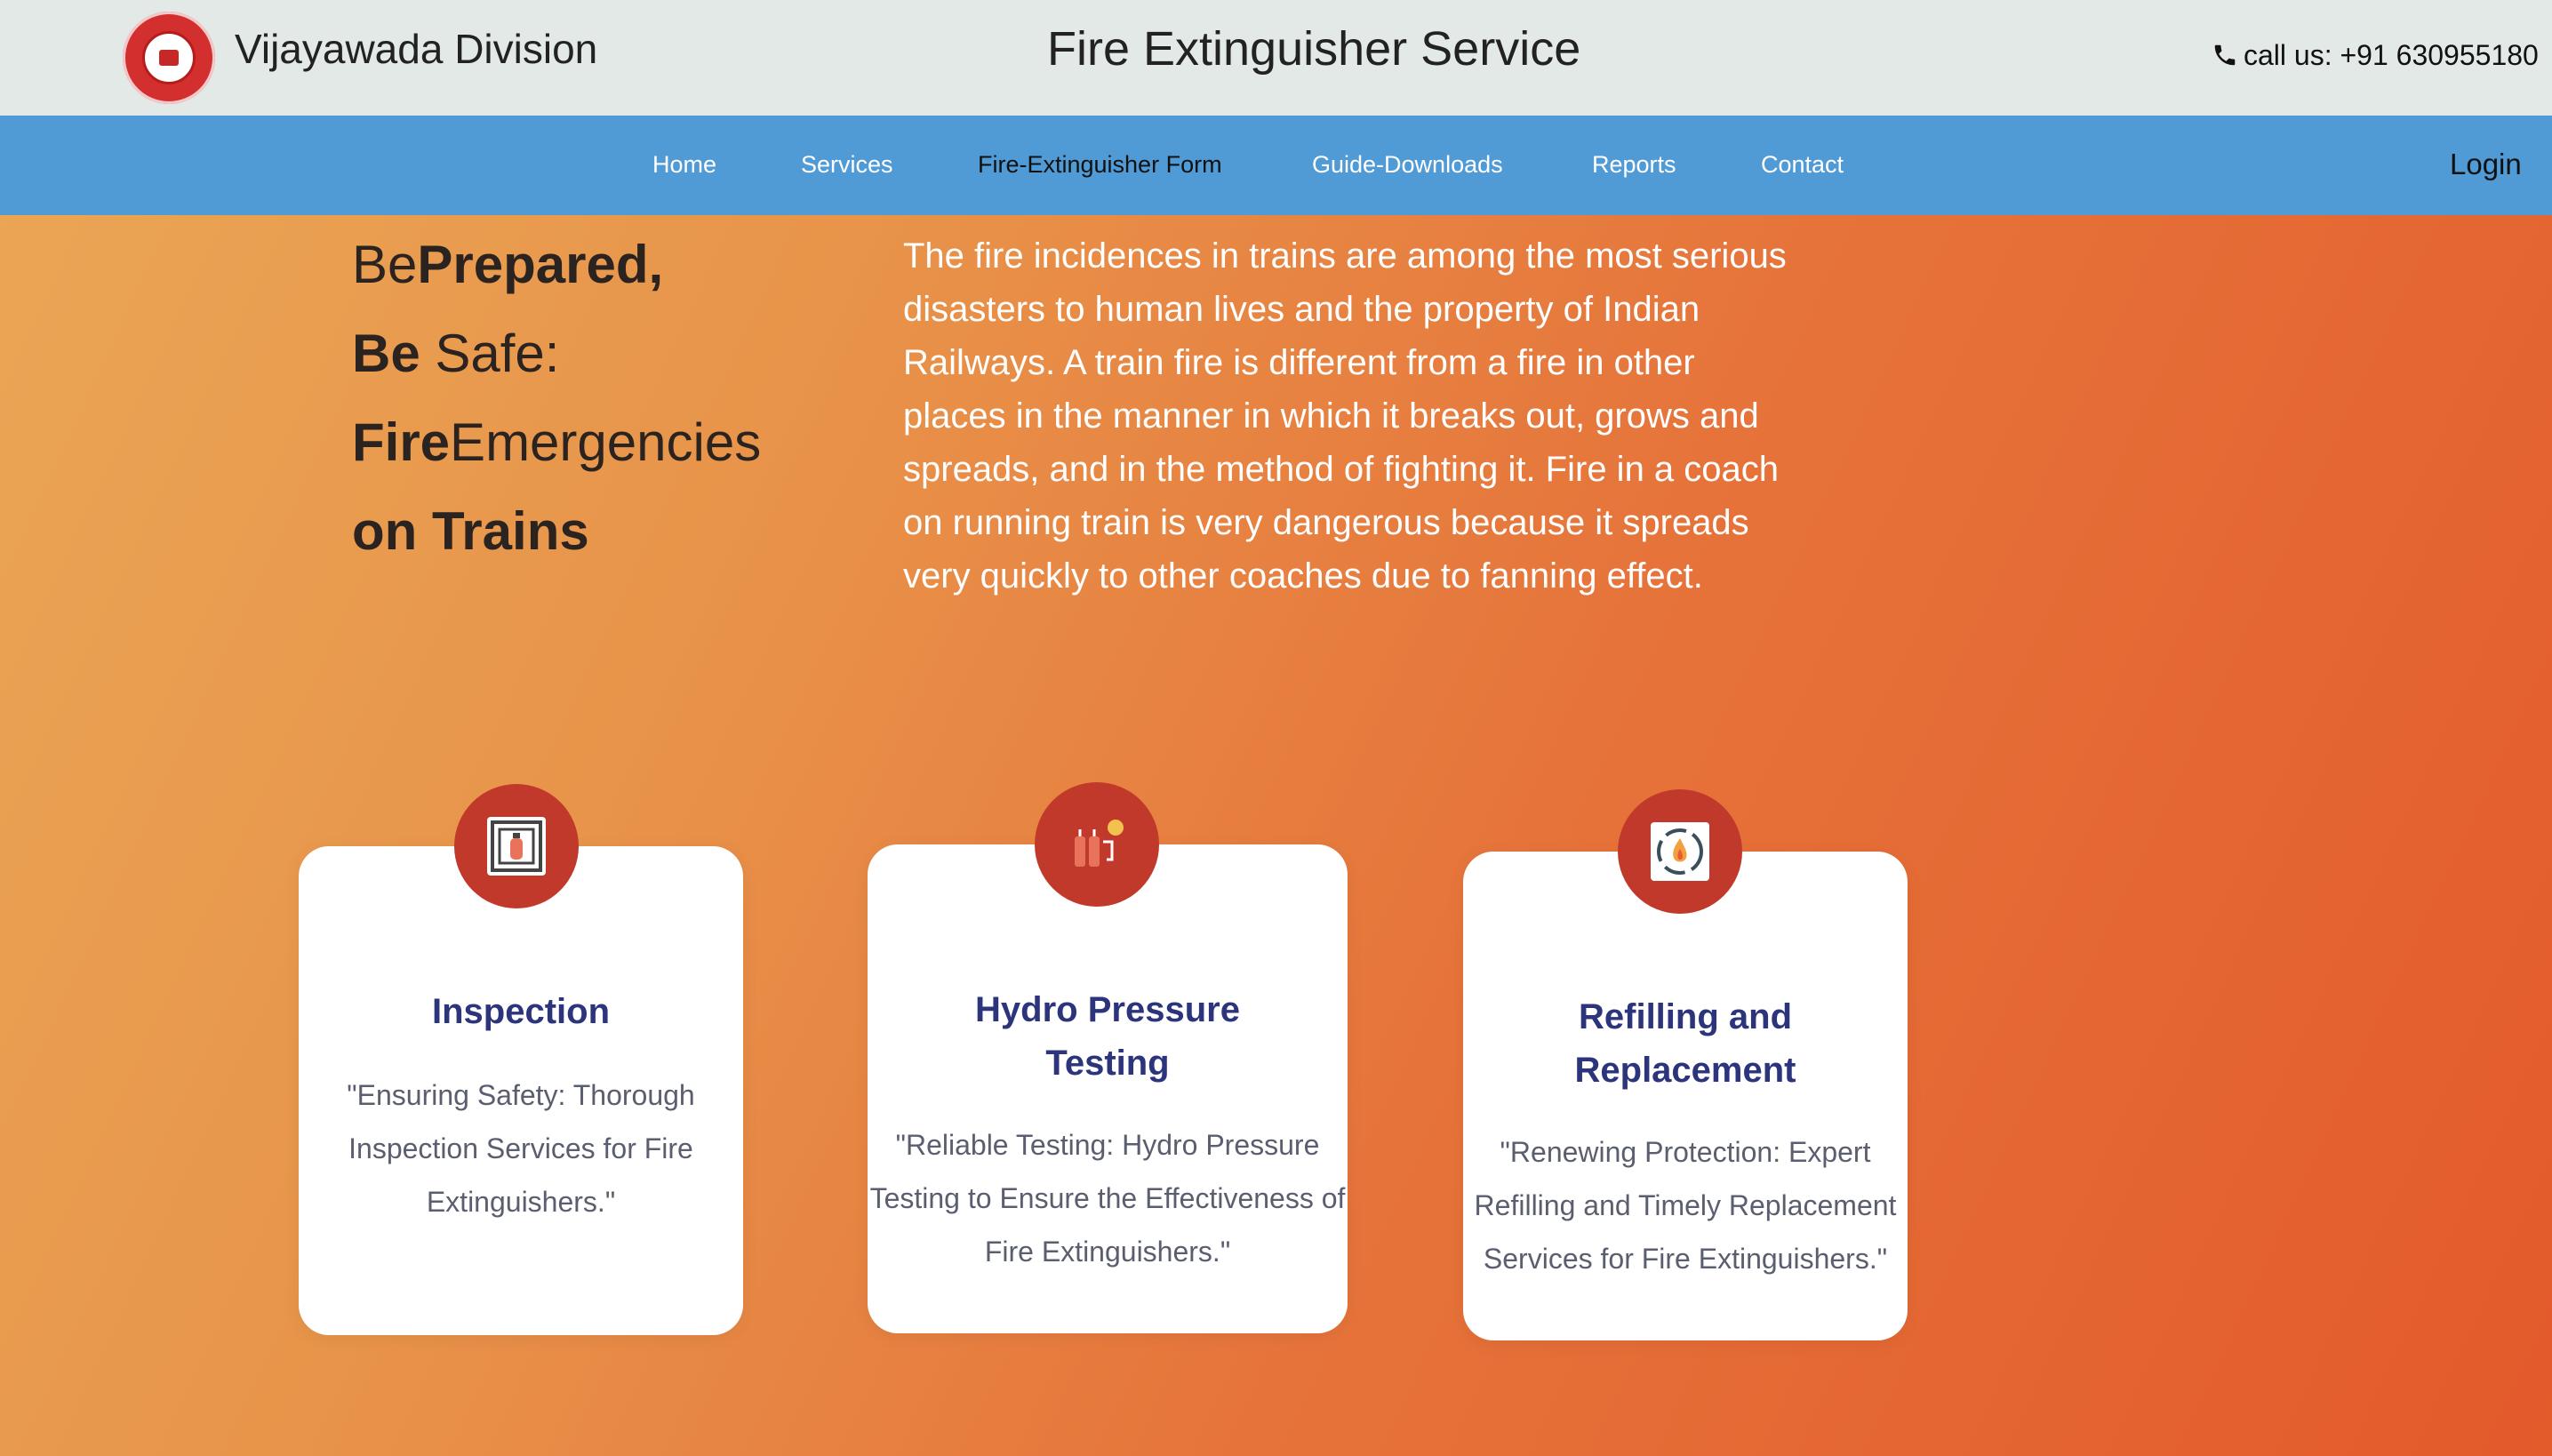 This screenshot has width=2552, height=1456. I want to click on indian-railways-logo, so click(169, 58).